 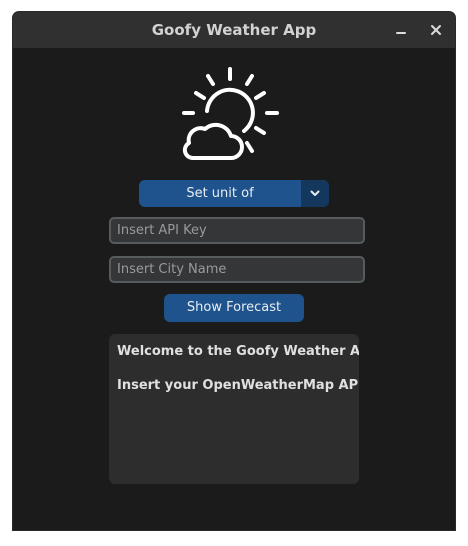 What do you see at coordinates (231, 115) in the screenshot?
I see `sun-behind-cloud-icon` at bounding box center [231, 115].